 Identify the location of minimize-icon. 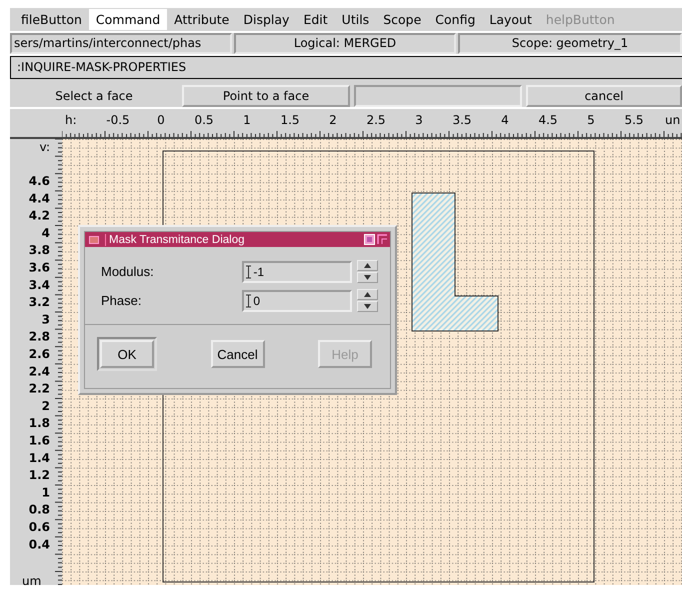
(382, 239).